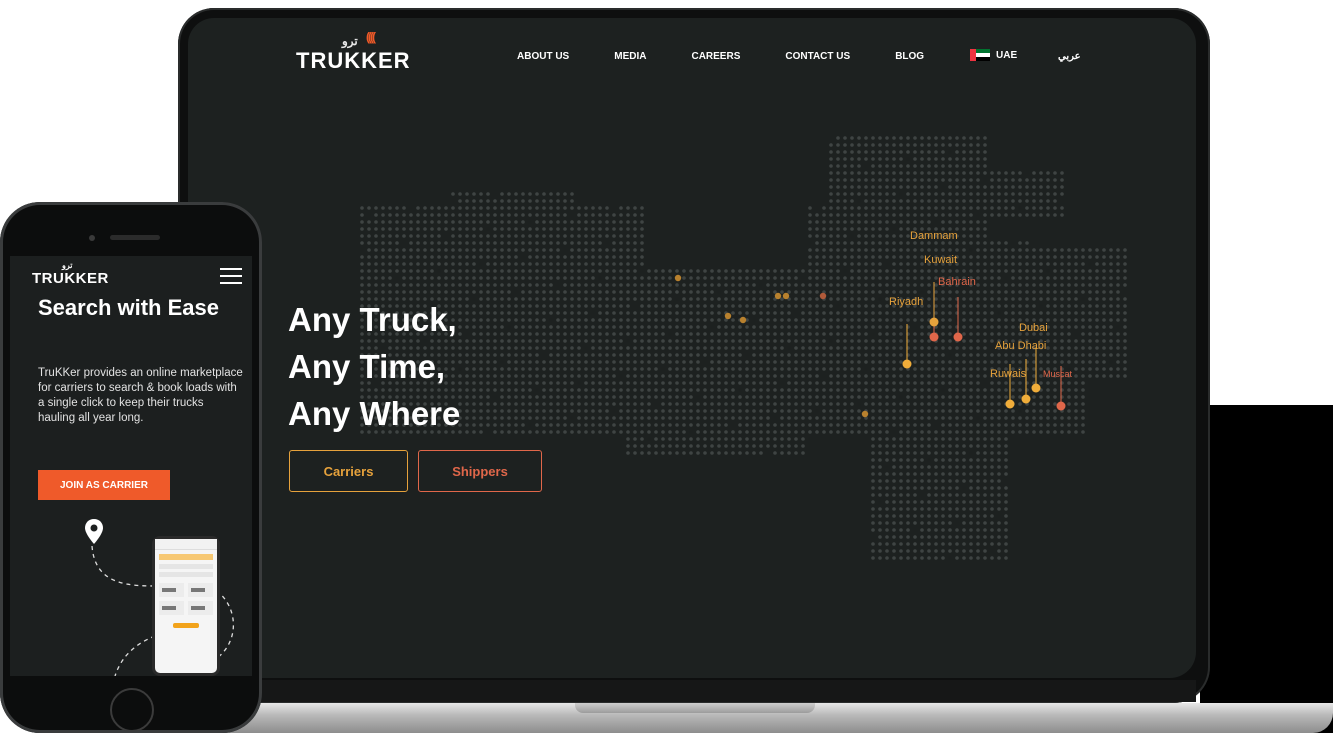 The width and height of the screenshot is (1333, 733). Describe the element at coordinates (1033, 328) in the screenshot. I see `city-label-dubai: Dubai` at that location.